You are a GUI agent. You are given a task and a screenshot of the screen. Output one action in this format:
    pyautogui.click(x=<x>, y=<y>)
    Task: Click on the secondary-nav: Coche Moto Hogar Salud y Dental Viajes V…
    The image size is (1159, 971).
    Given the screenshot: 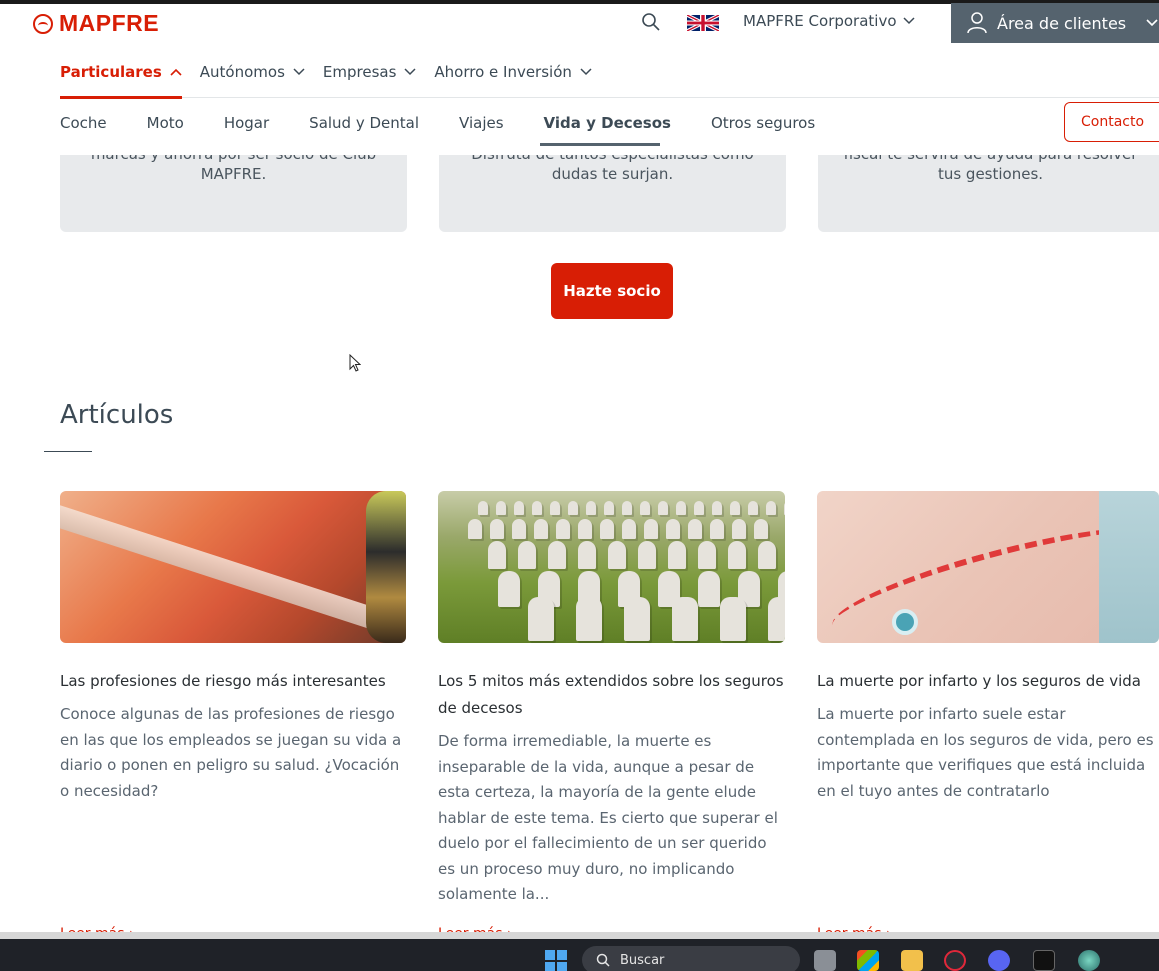 What is the action you would take?
    pyautogui.click(x=457, y=124)
    